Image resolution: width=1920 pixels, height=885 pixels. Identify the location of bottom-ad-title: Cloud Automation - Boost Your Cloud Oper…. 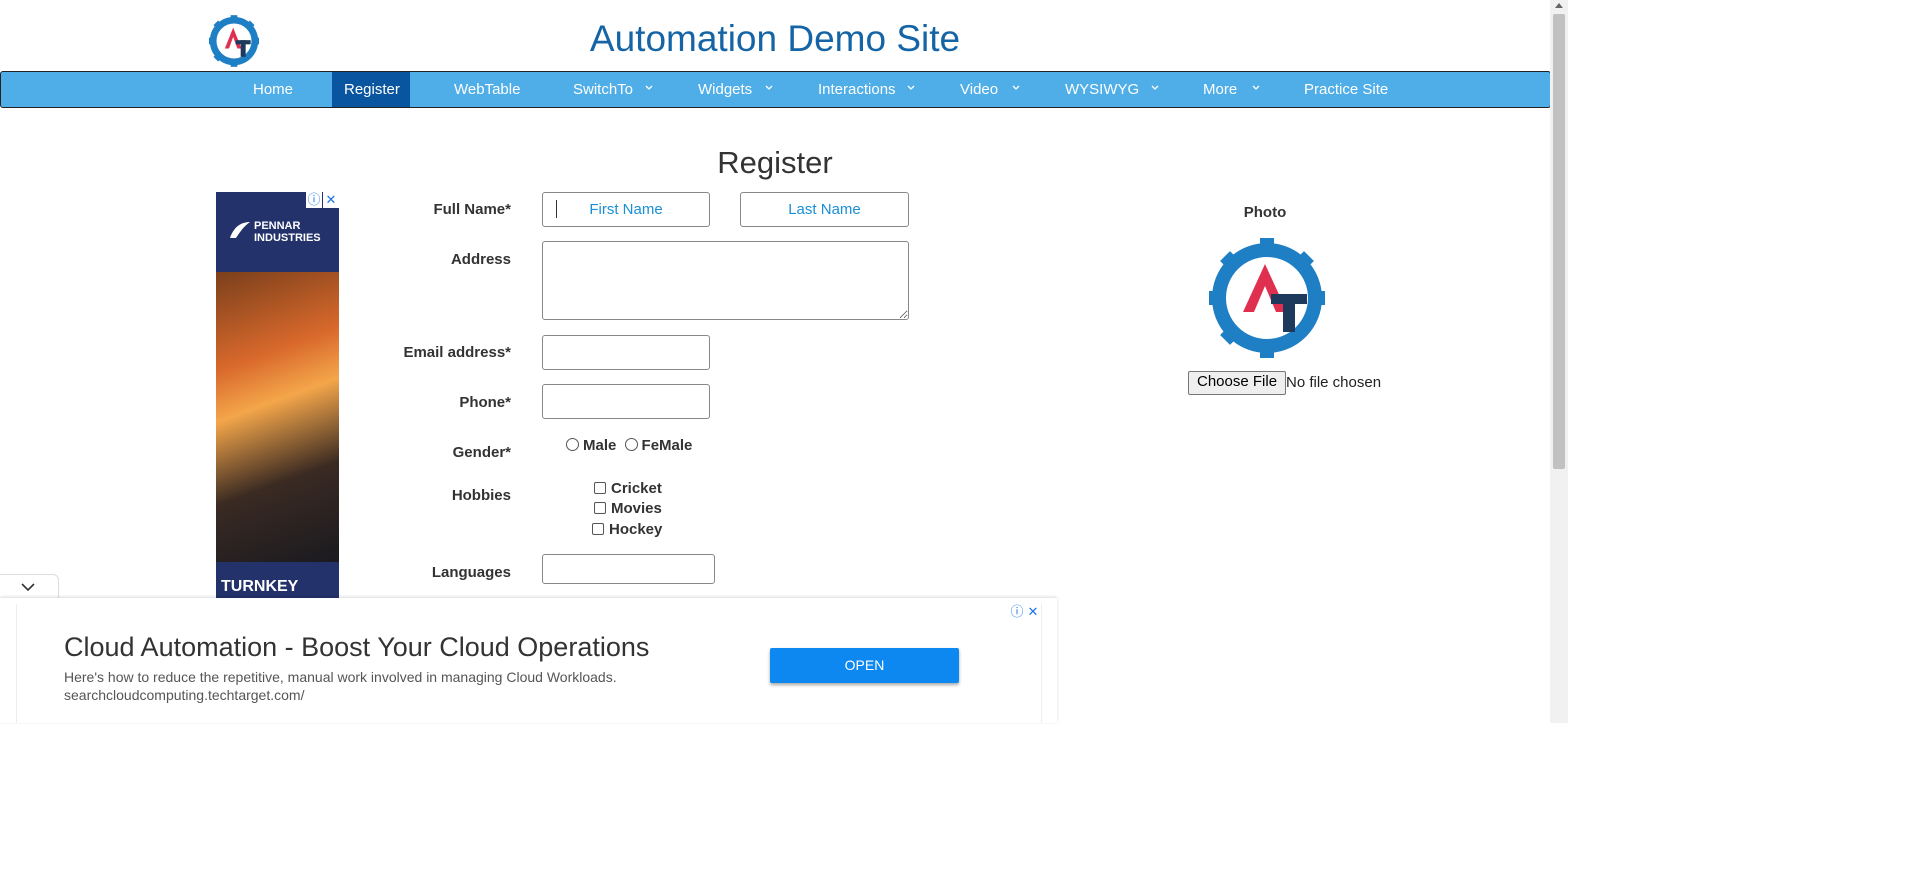
(356, 647).